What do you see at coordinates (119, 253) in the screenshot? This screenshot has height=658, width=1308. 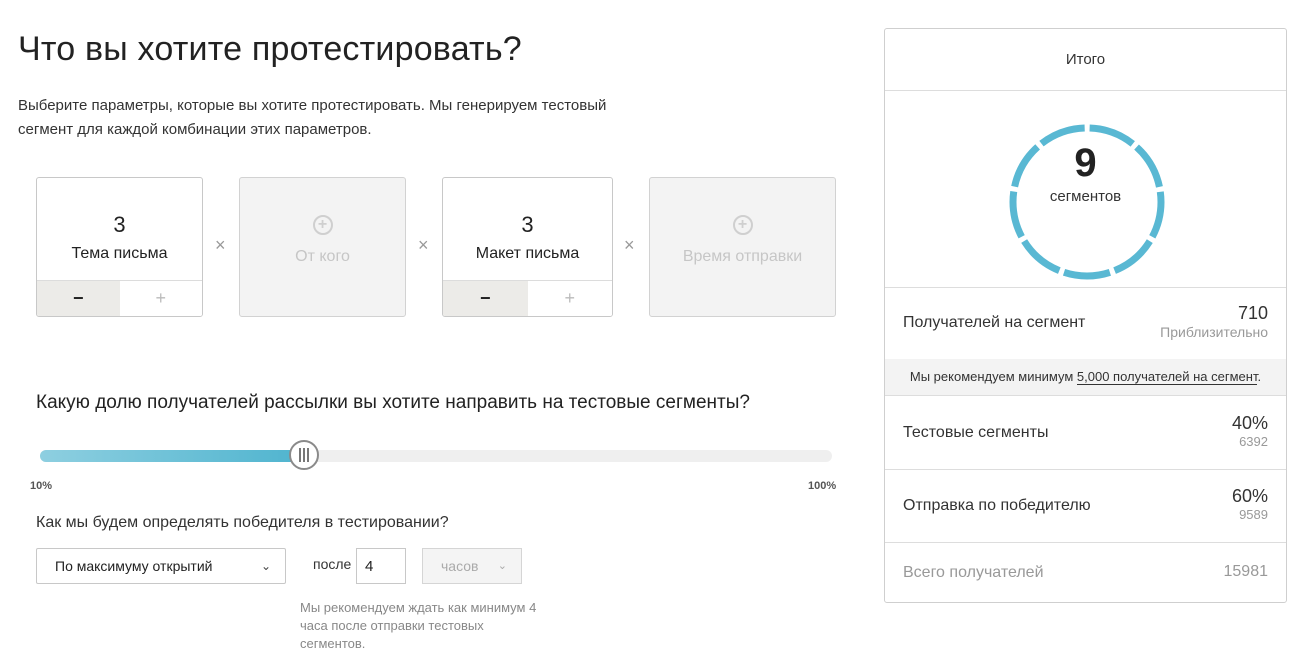 I see `variable-label: Тема письма` at bounding box center [119, 253].